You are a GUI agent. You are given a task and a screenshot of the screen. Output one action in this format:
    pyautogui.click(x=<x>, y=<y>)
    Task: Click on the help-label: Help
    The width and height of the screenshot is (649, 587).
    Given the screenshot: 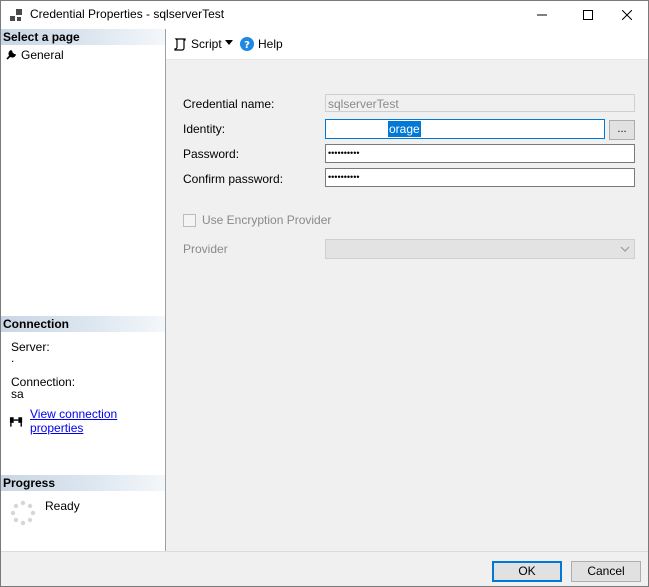 What is the action you would take?
    pyautogui.click(x=270, y=44)
    